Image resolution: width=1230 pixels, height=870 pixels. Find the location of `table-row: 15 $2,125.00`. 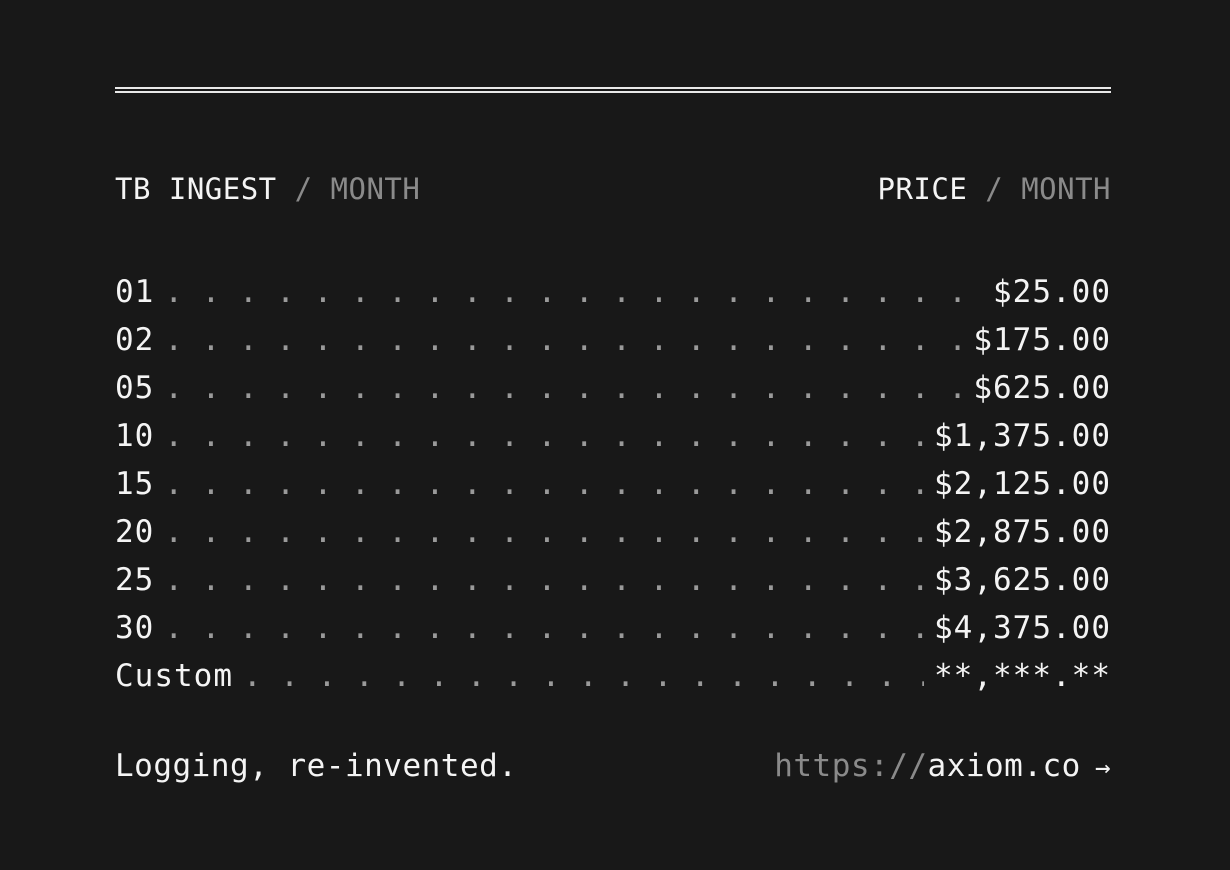

table-row: 15 $2,125.00 is located at coordinates (613, 484).